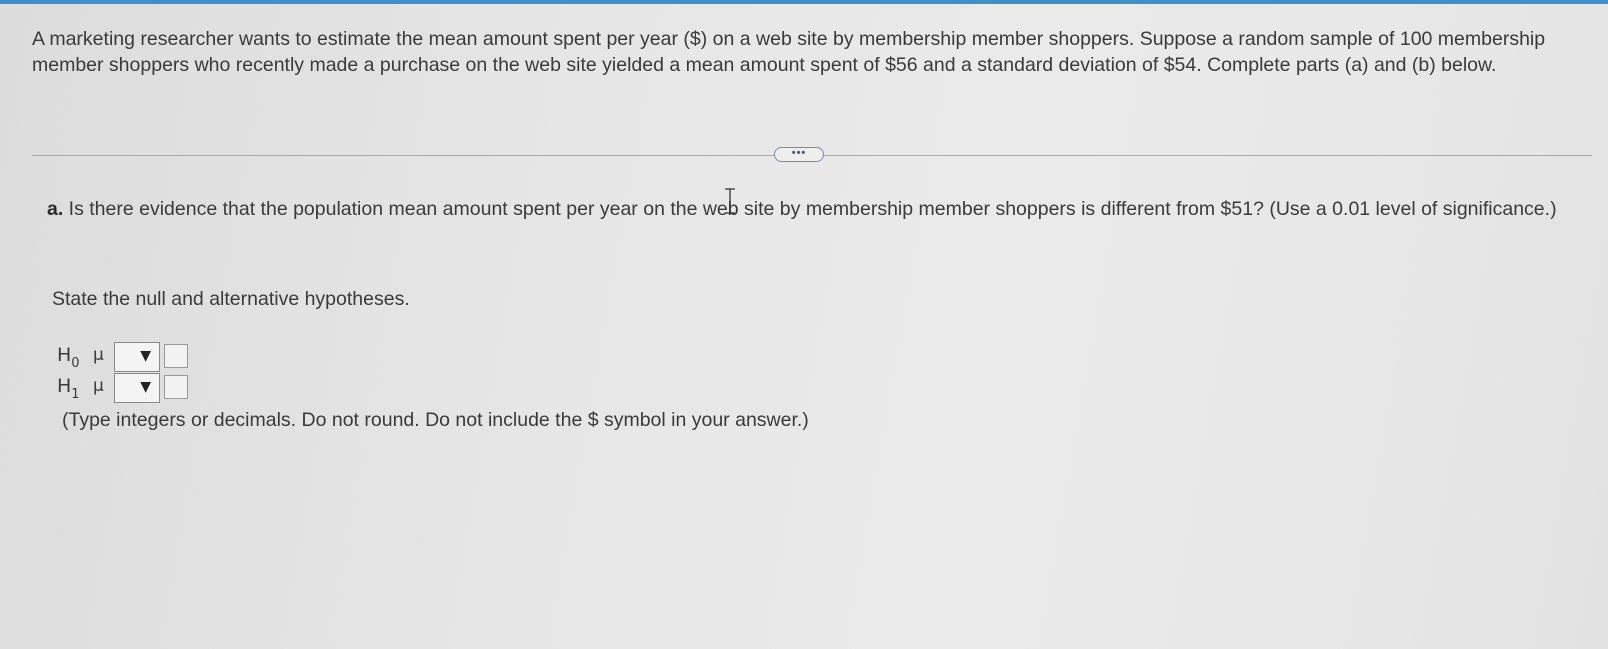 This screenshot has height=649, width=1608. I want to click on part-a-label: a., so click(55, 209).